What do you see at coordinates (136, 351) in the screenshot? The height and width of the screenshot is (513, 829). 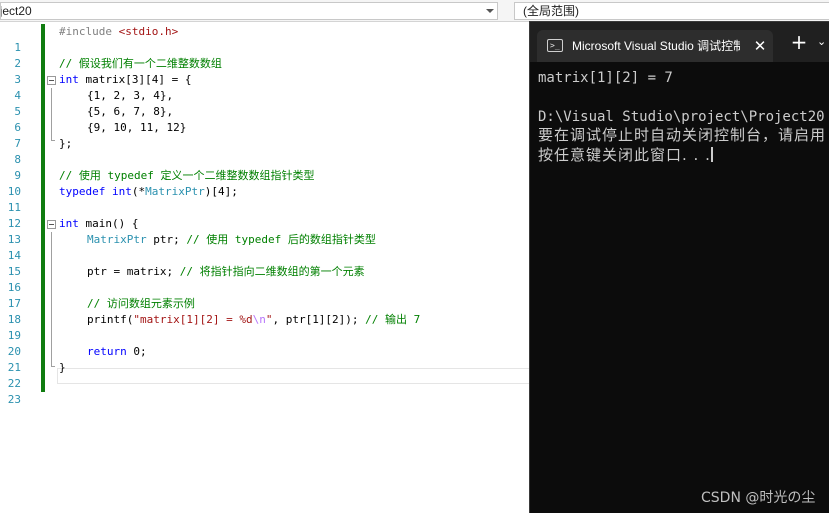 I see `code-text: 0;` at bounding box center [136, 351].